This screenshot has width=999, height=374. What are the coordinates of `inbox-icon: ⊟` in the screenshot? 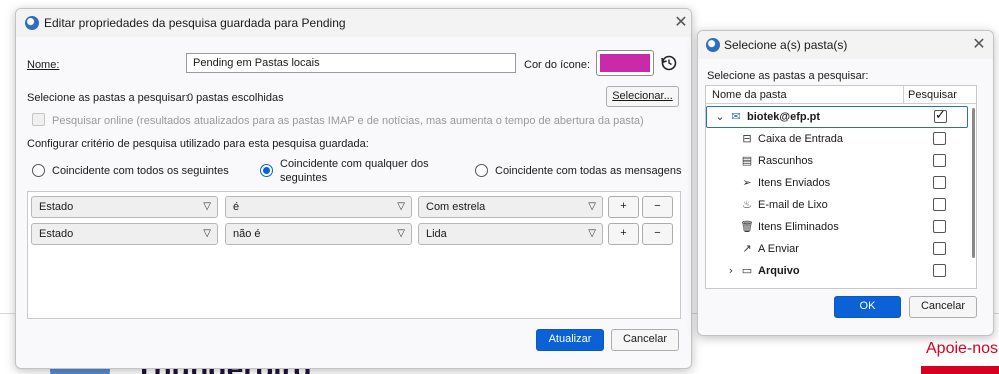 It's located at (747, 138).